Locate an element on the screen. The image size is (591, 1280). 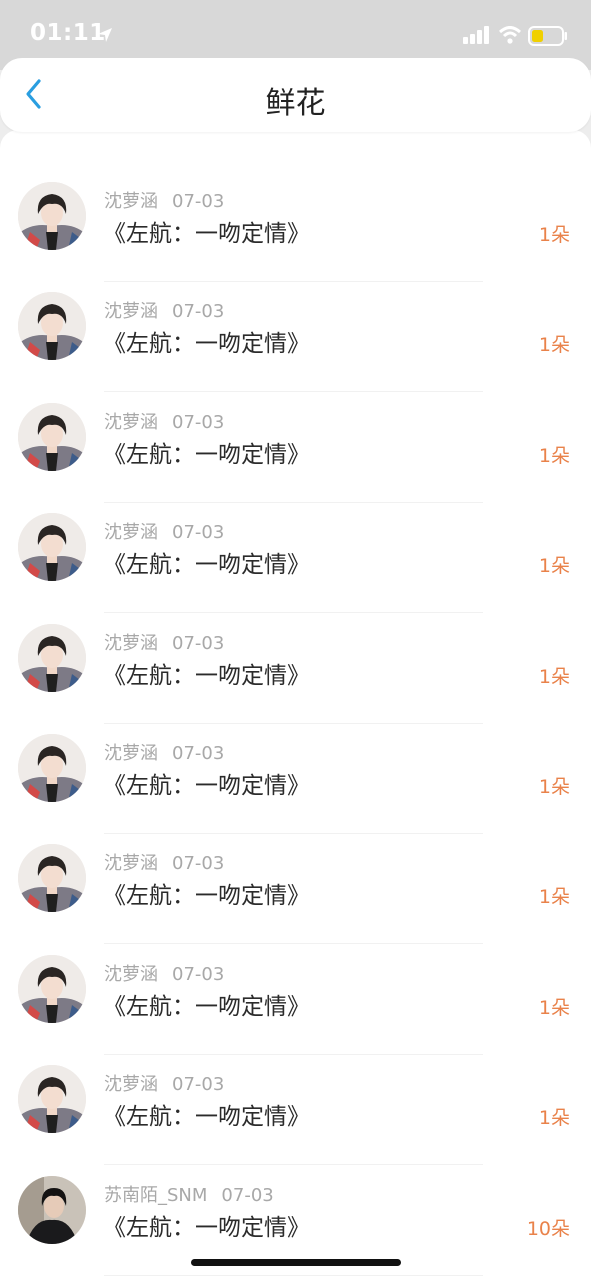
wifi-icon is located at coordinates (510, 37).